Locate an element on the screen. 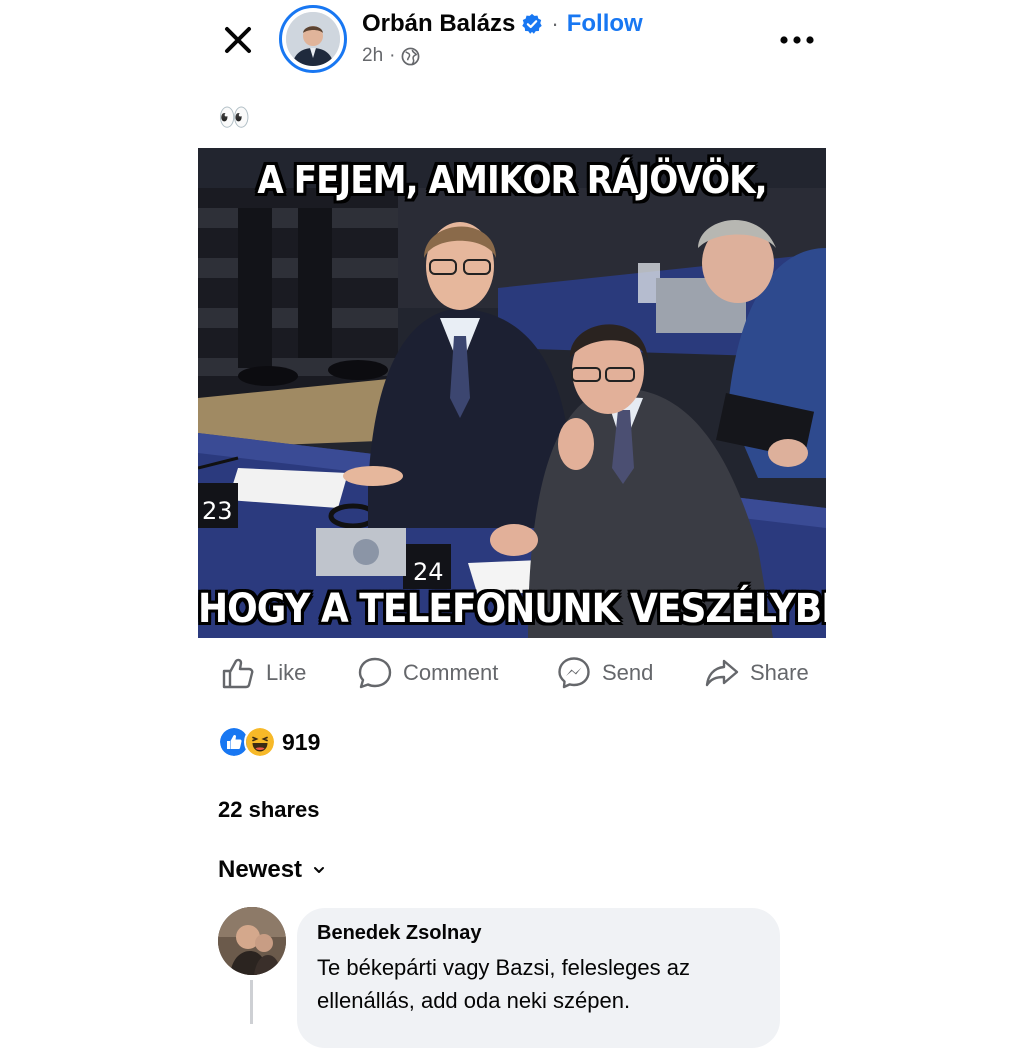 This screenshot has width=1024, height=1048. seat-label-24: 24 is located at coordinates (428, 572).